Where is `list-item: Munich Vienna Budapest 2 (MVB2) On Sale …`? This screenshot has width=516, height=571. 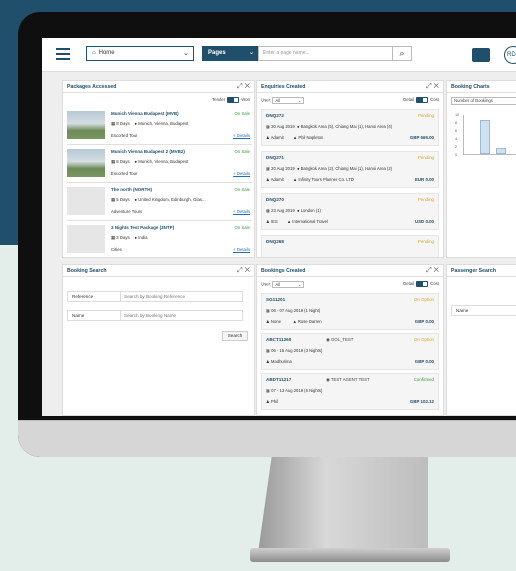
list-item: Munich Vienna Budapest 2 (MVB2) On Sale … is located at coordinates (159, 165).